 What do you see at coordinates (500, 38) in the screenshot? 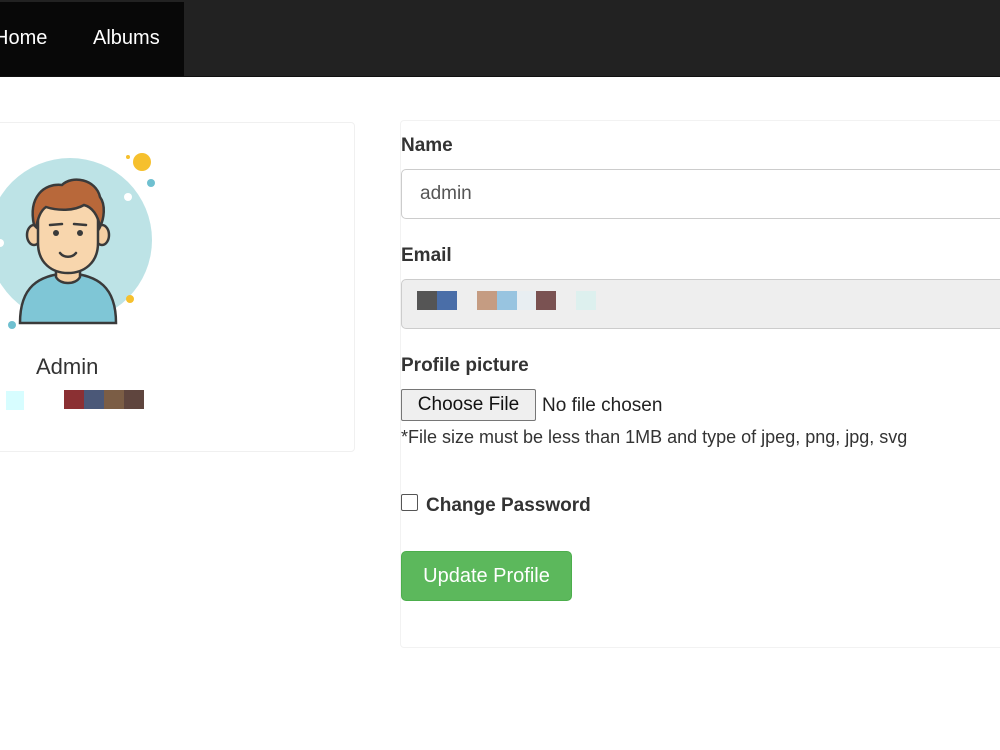
I see `top-navbar: Home Albums` at bounding box center [500, 38].